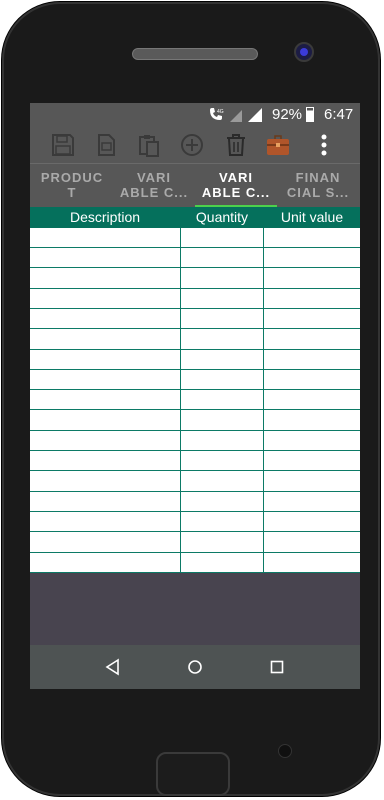  I want to click on battery-icon, so click(310, 114).